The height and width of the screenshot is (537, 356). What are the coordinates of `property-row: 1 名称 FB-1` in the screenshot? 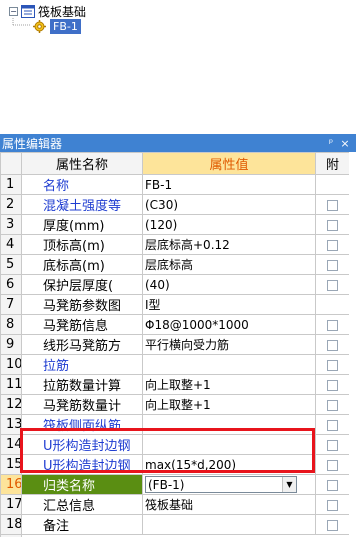 It's located at (175, 184).